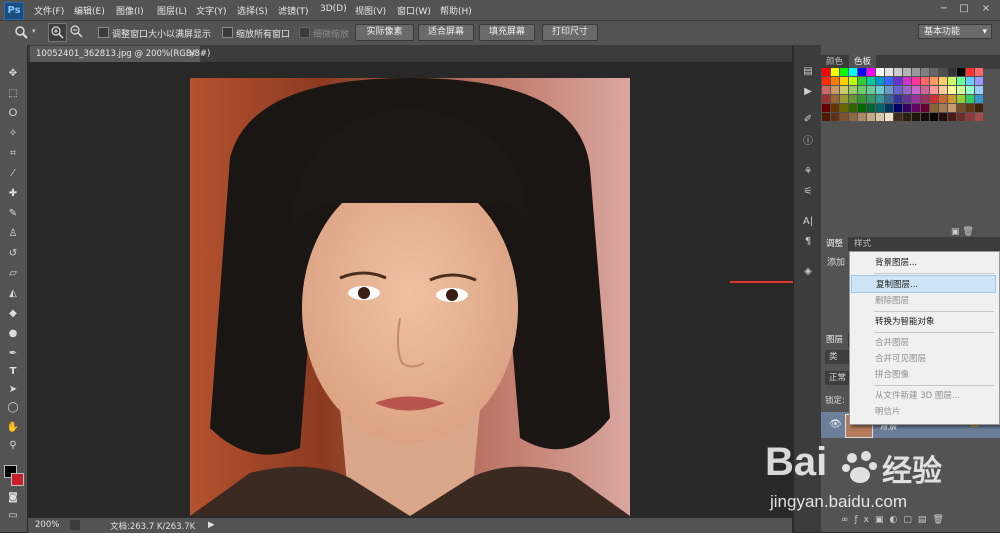 The width and height of the screenshot is (1000, 533). Describe the element at coordinates (808, 72) in the screenshot. I see `history-panel-icon: ▤` at that location.